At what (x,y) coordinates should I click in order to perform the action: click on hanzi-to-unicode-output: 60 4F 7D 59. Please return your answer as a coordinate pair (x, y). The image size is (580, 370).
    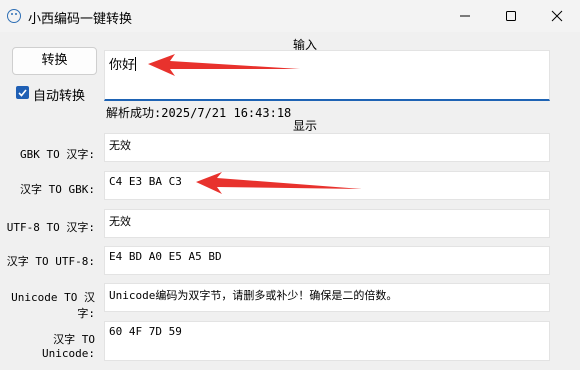
    Looking at the image, I should click on (327, 341).